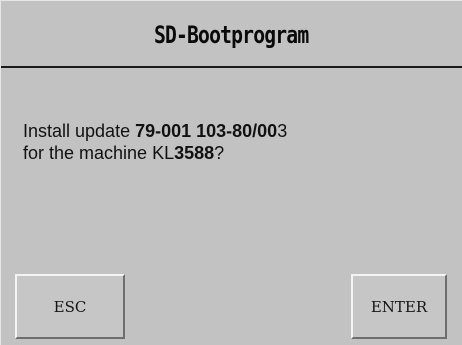 The image size is (462, 345). I want to click on enter-button: ENTER, so click(399, 306).